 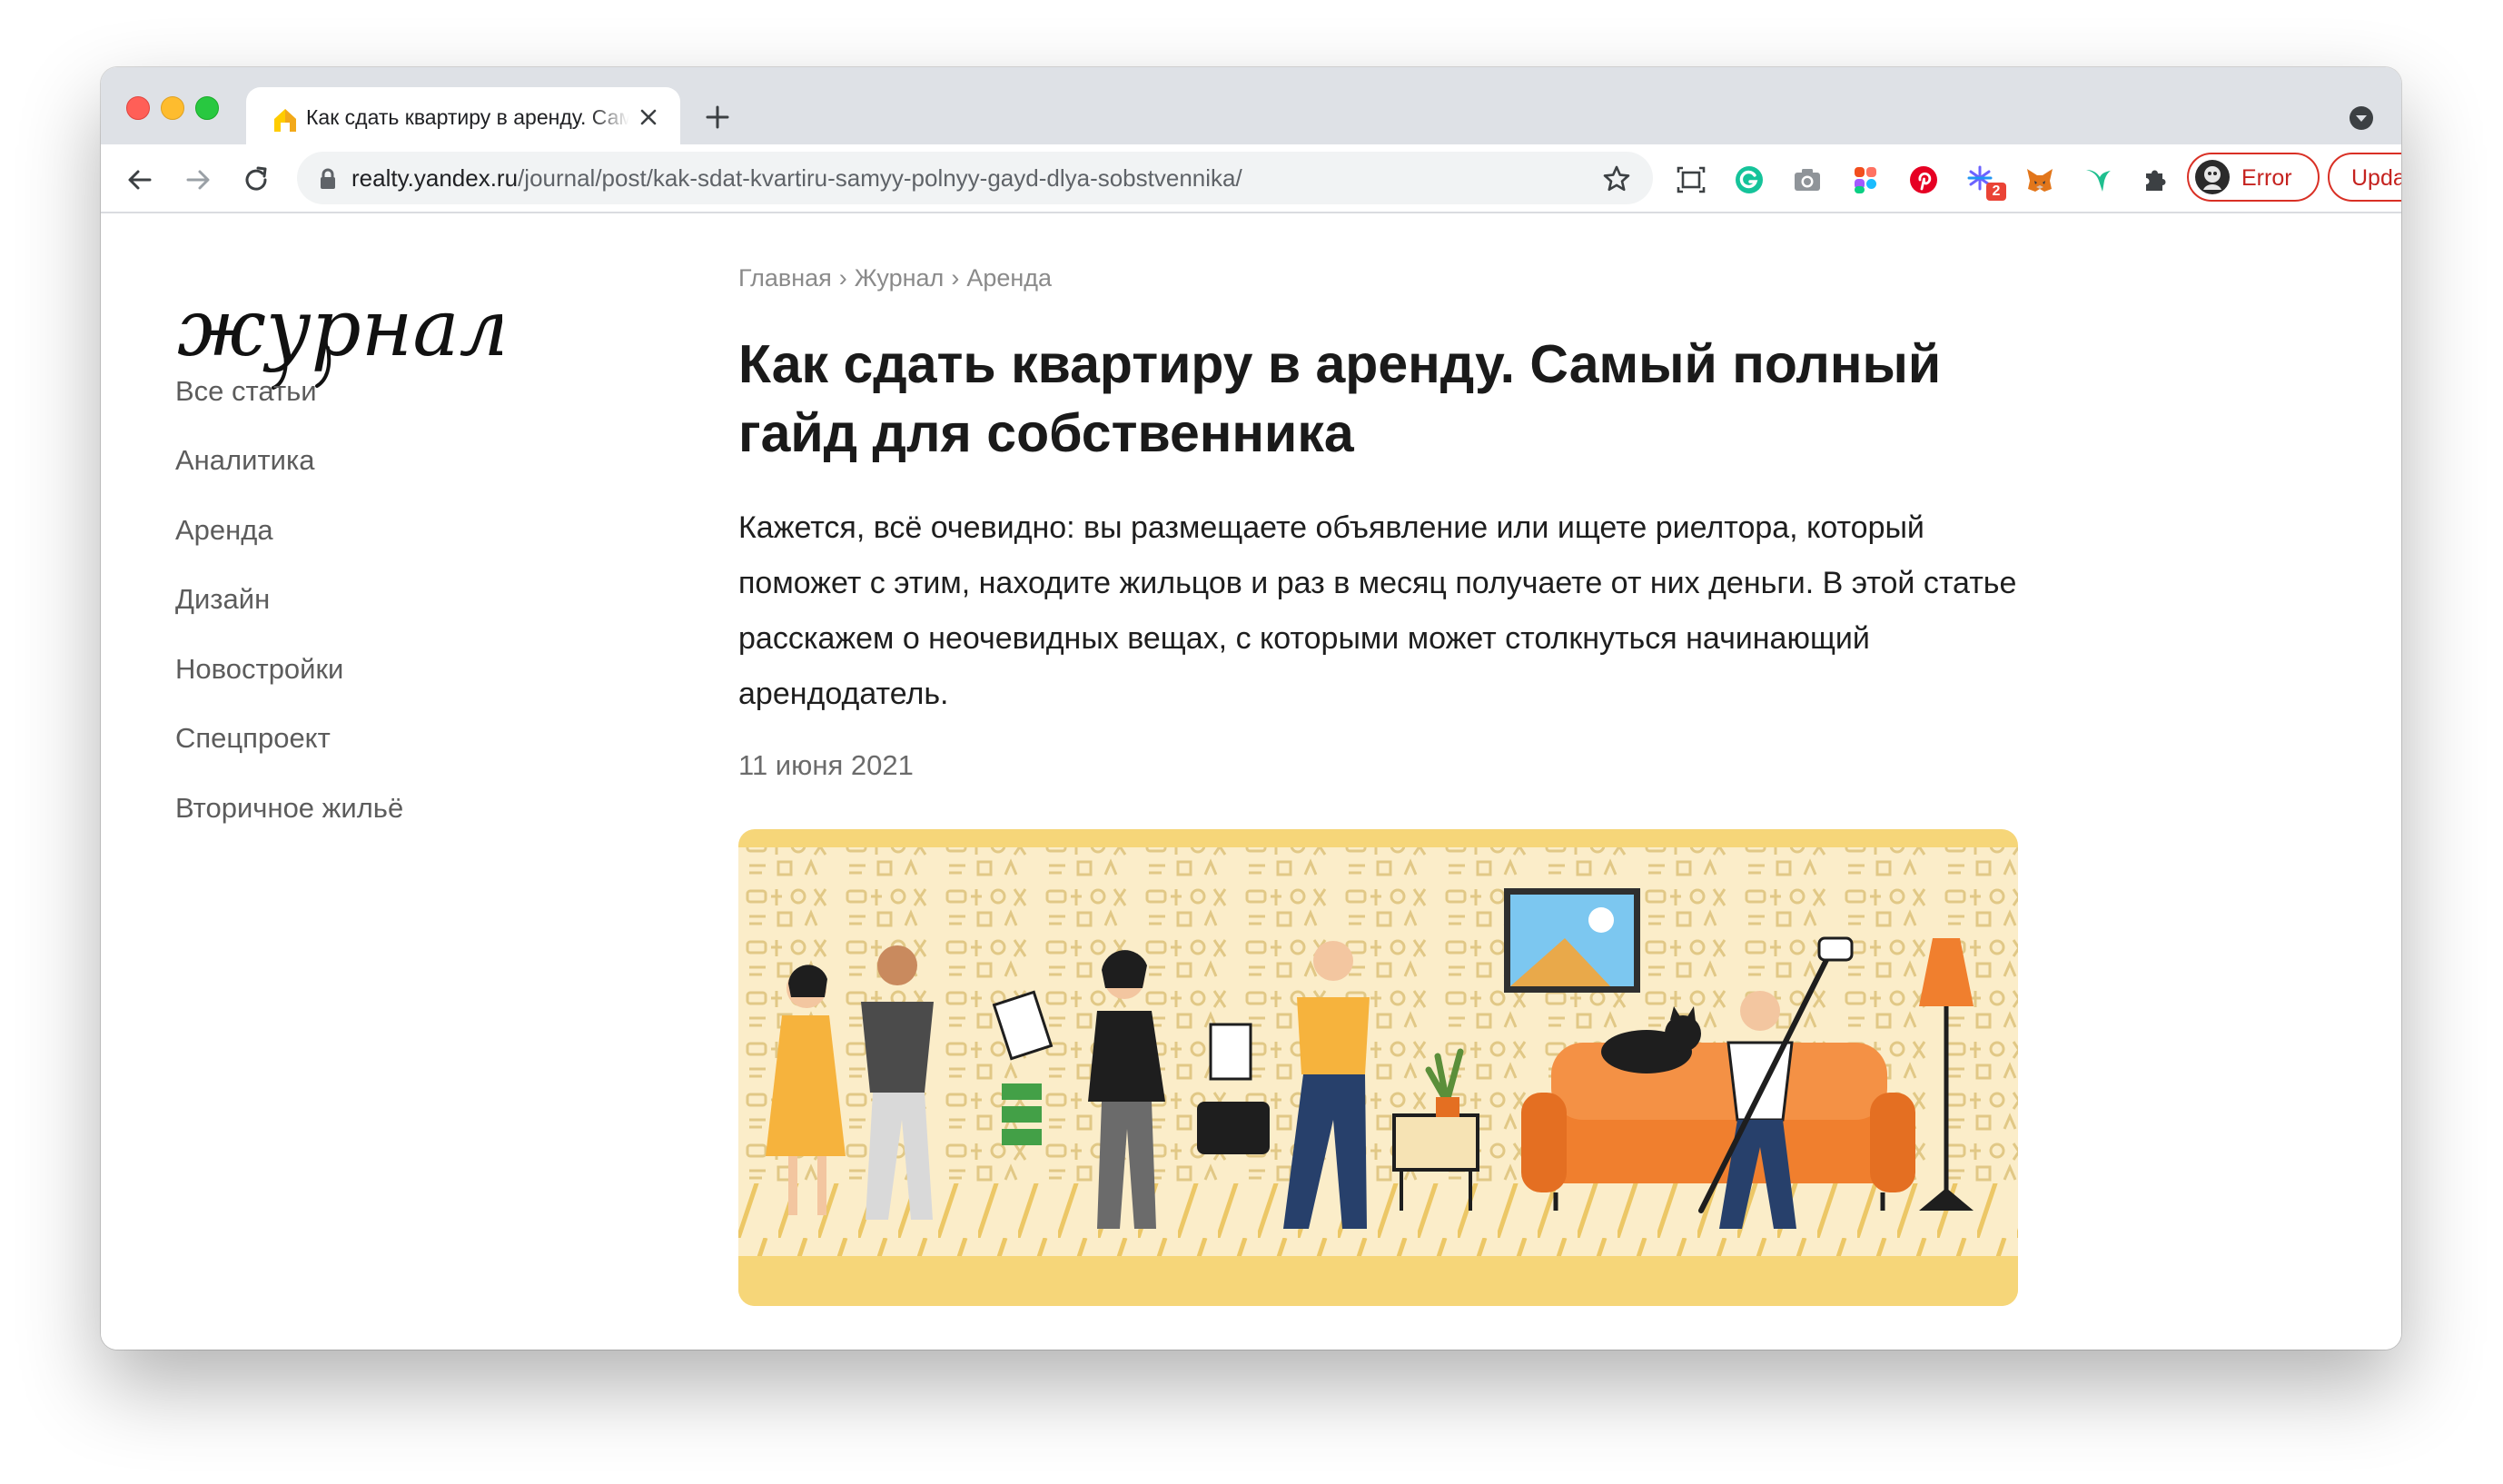 I want to click on url-host: realty.yandex.ru, so click(x=435, y=178).